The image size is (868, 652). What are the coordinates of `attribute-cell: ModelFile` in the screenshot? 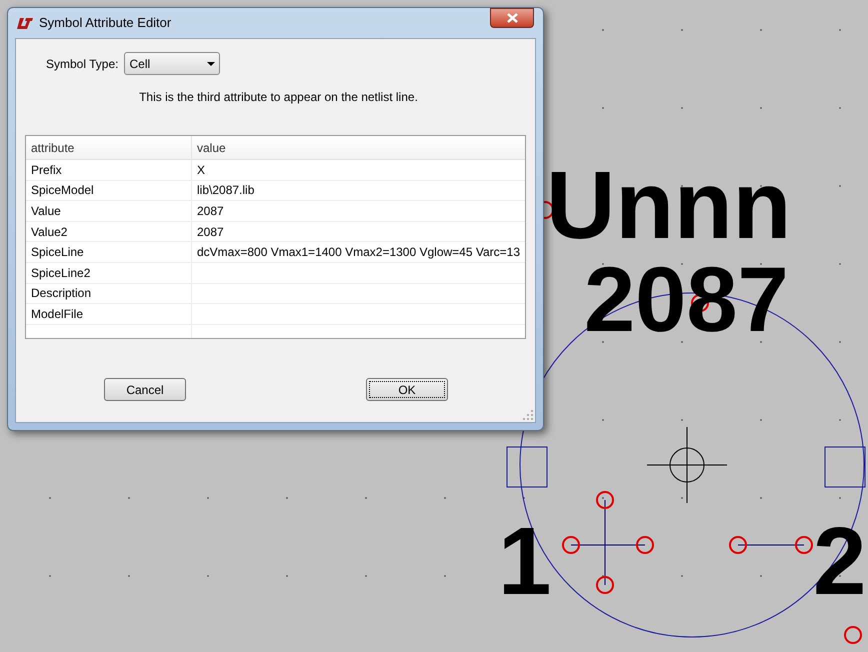 It's located at (109, 314).